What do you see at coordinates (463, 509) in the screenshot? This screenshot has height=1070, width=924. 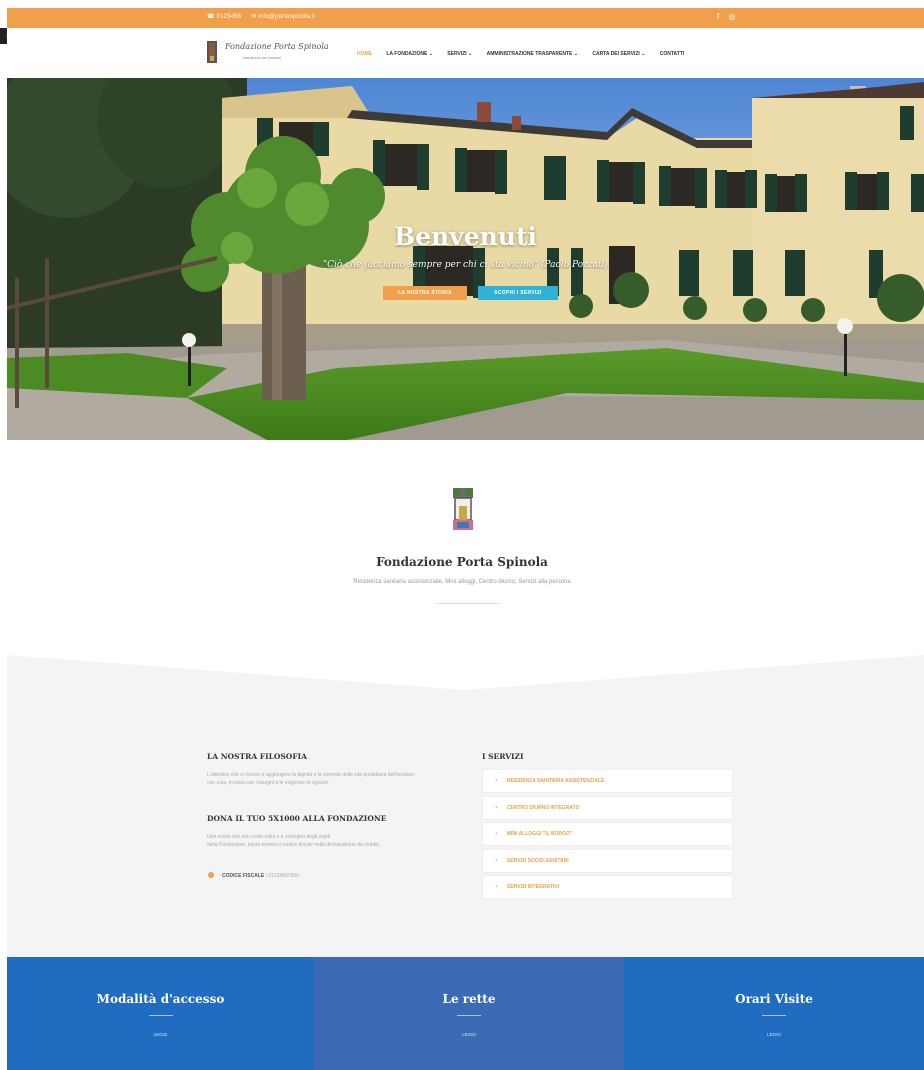 I see `foundation-logo-icon` at bounding box center [463, 509].